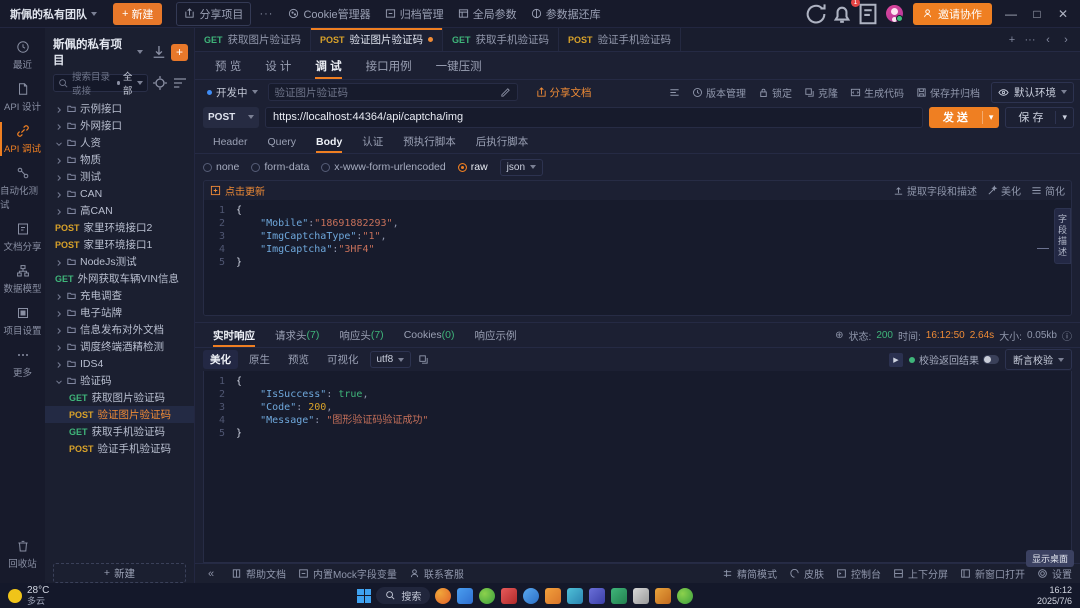 The image size is (1080, 608). What do you see at coordinates (211, 574) in the screenshot?
I see `collapse-sidebar-icon: «` at bounding box center [211, 574].